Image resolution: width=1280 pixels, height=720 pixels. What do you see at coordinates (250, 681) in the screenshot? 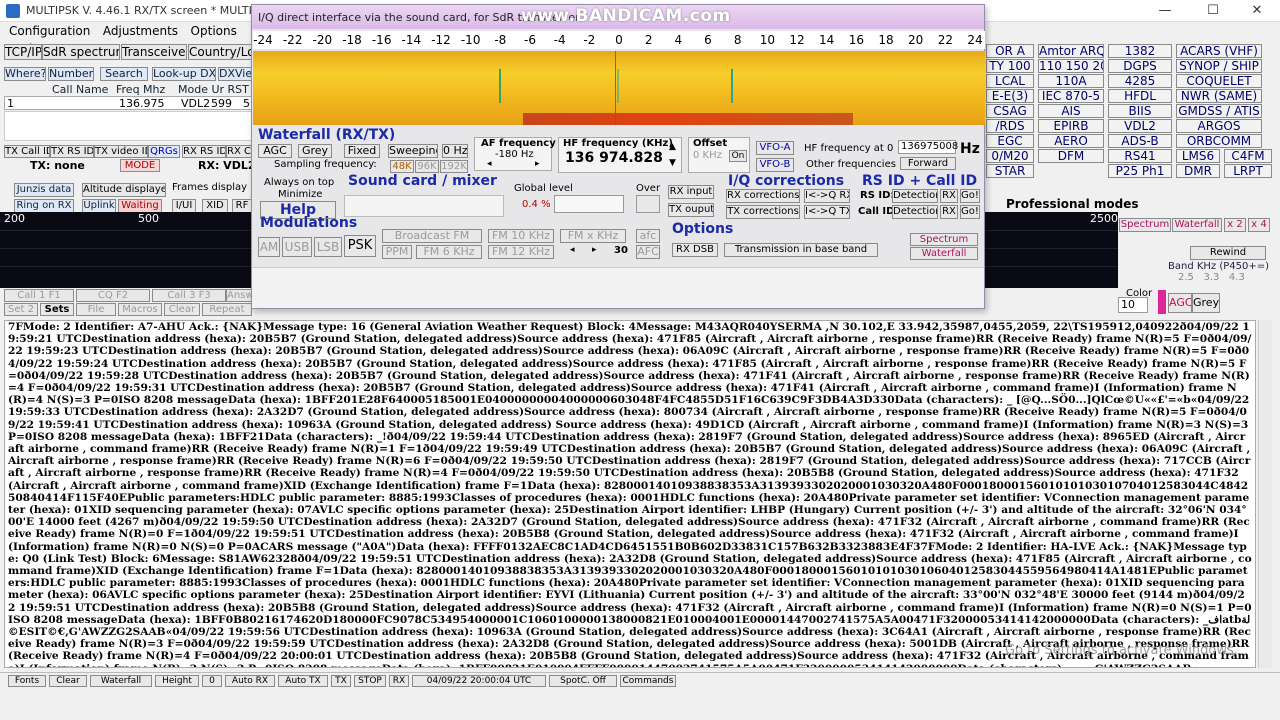
I see `status-item: Auto RX` at bounding box center [250, 681].